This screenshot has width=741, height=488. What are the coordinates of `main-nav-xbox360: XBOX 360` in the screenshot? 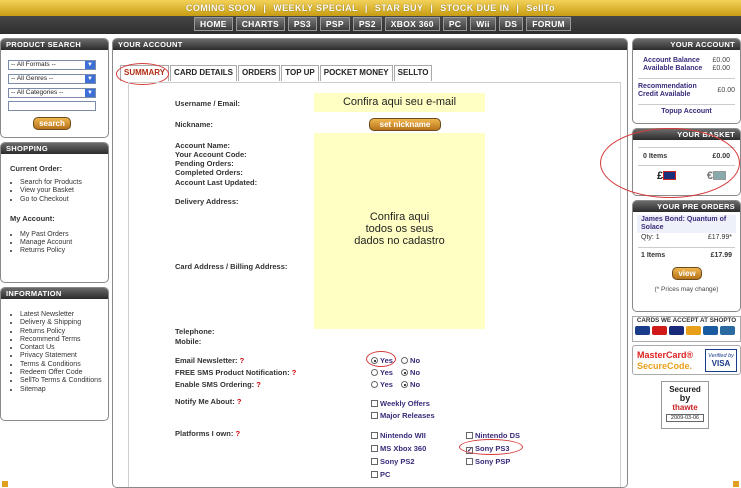 It's located at (412, 24).